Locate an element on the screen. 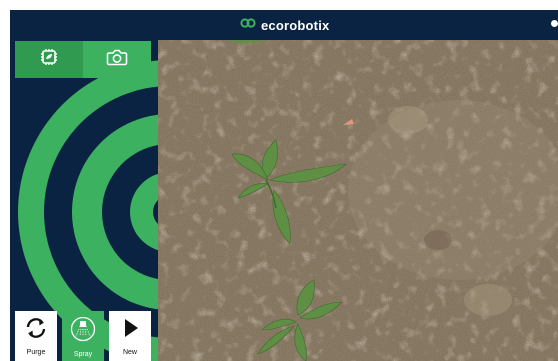 This screenshot has height=361, width=558. mode-button-detection is located at coordinates (49, 59).